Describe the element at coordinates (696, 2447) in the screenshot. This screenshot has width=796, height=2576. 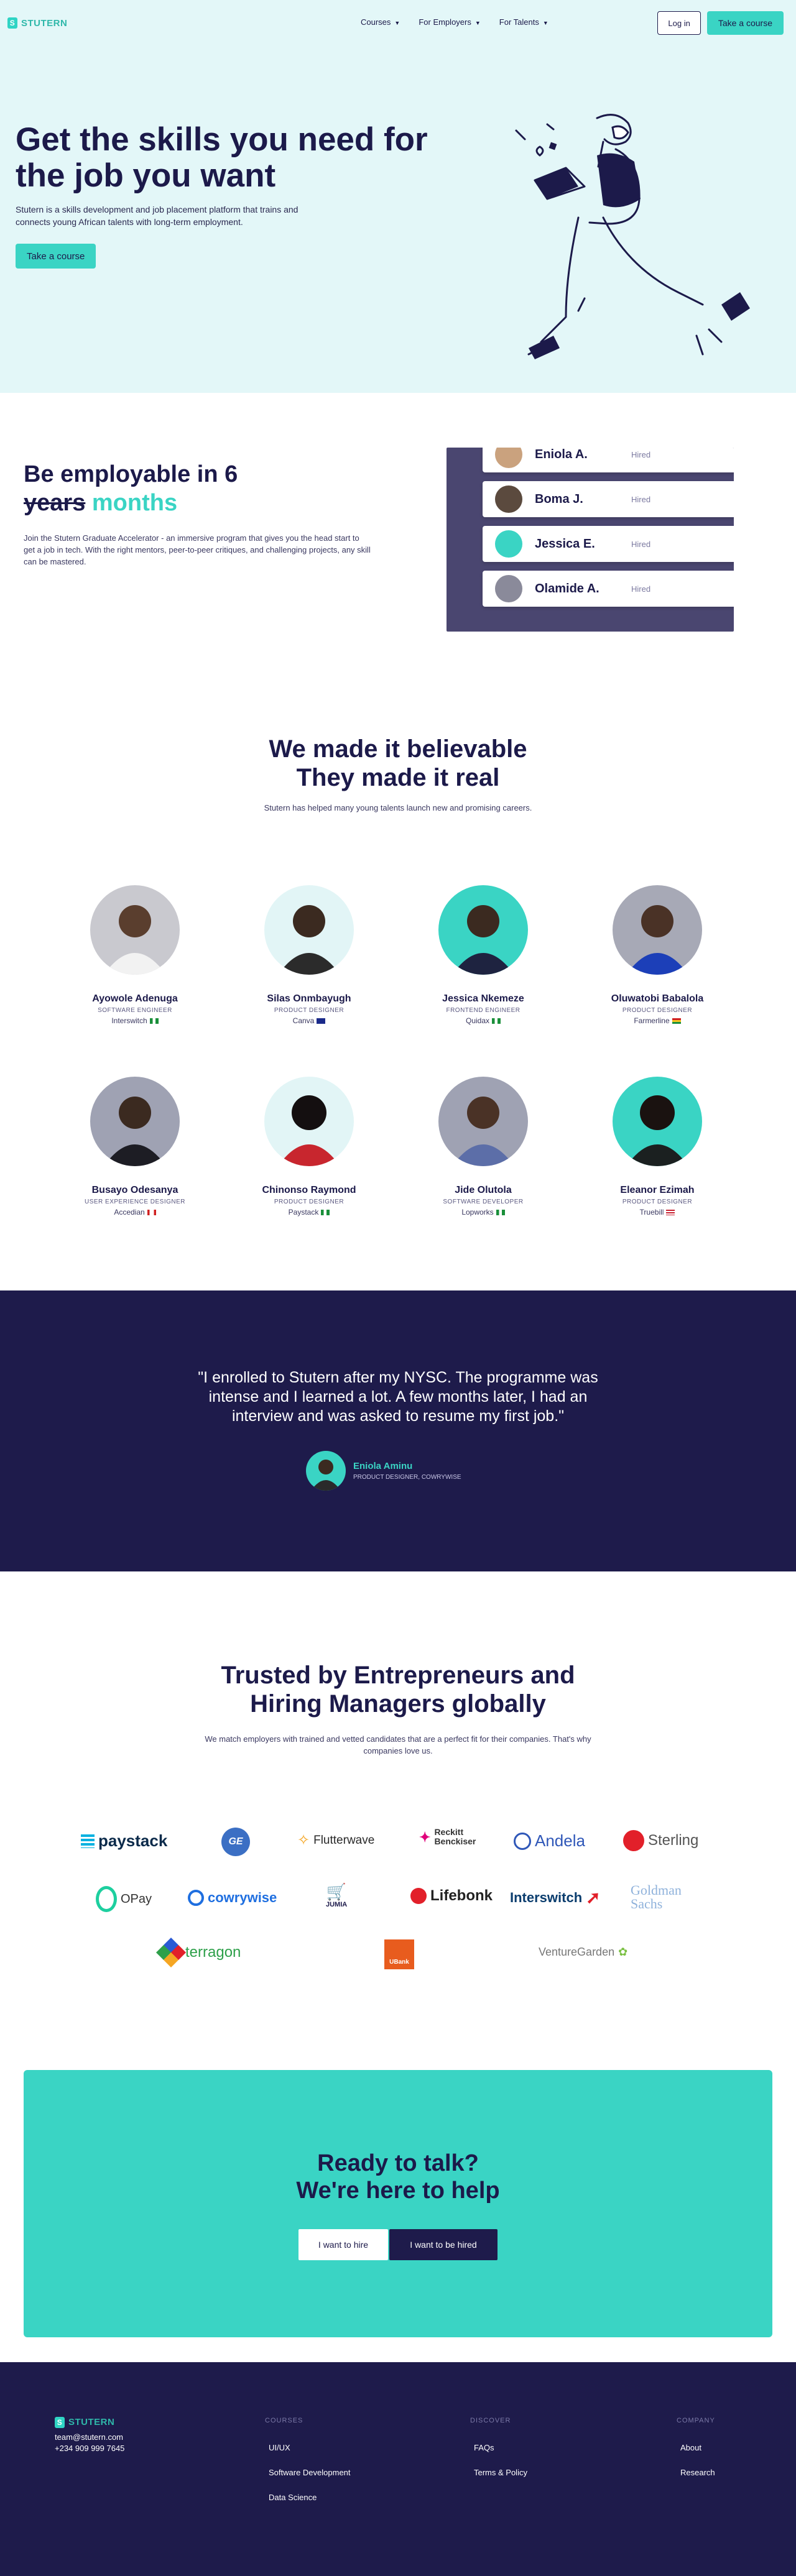
I see `footer-link-about: About` at that location.